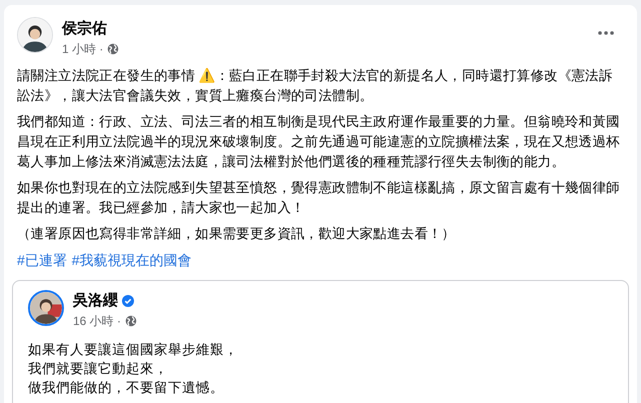 This screenshot has height=403, width=641. Describe the element at coordinates (42, 260) in the screenshot. I see `hashtag-link: #已連署` at that location.